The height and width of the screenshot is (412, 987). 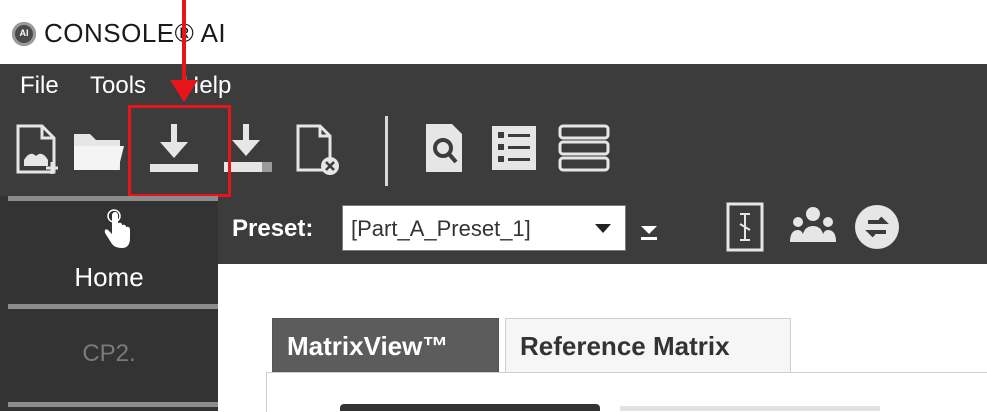 What do you see at coordinates (493, 90) in the screenshot?
I see `menu-bar: File Tools Help` at bounding box center [493, 90].